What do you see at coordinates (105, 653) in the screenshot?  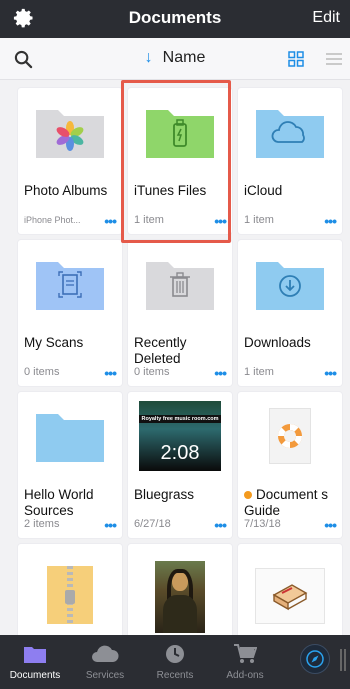 I see `services-cloud-icon` at bounding box center [105, 653].